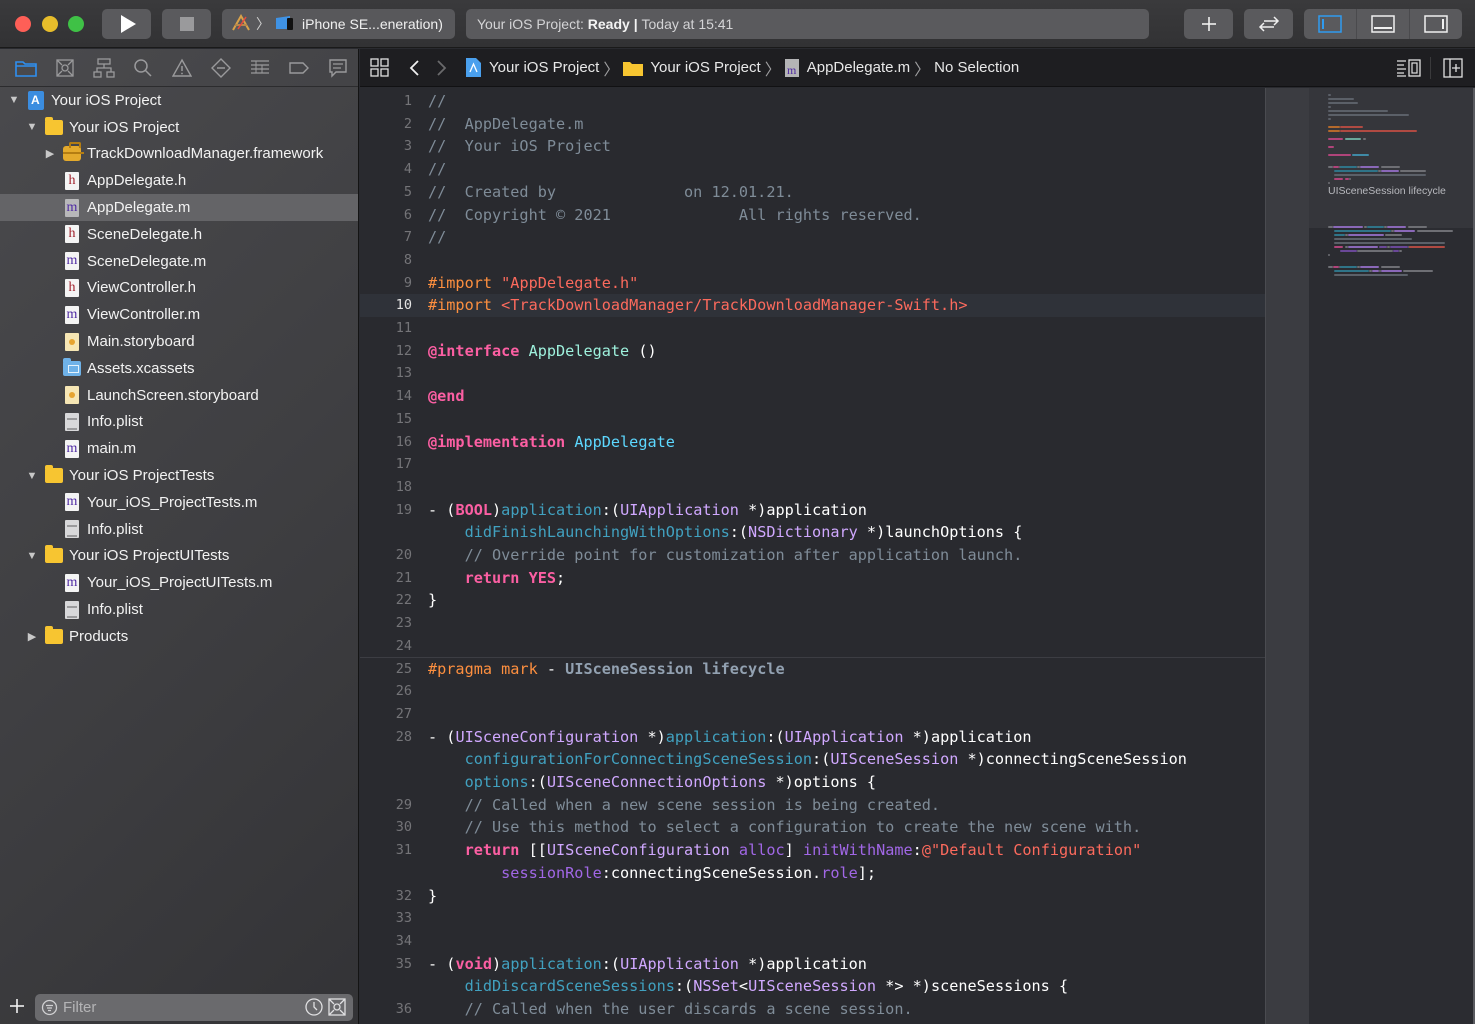 The image size is (1475, 1024). What do you see at coordinates (179, 448) in the screenshot?
I see `tree-item: m main.m` at bounding box center [179, 448].